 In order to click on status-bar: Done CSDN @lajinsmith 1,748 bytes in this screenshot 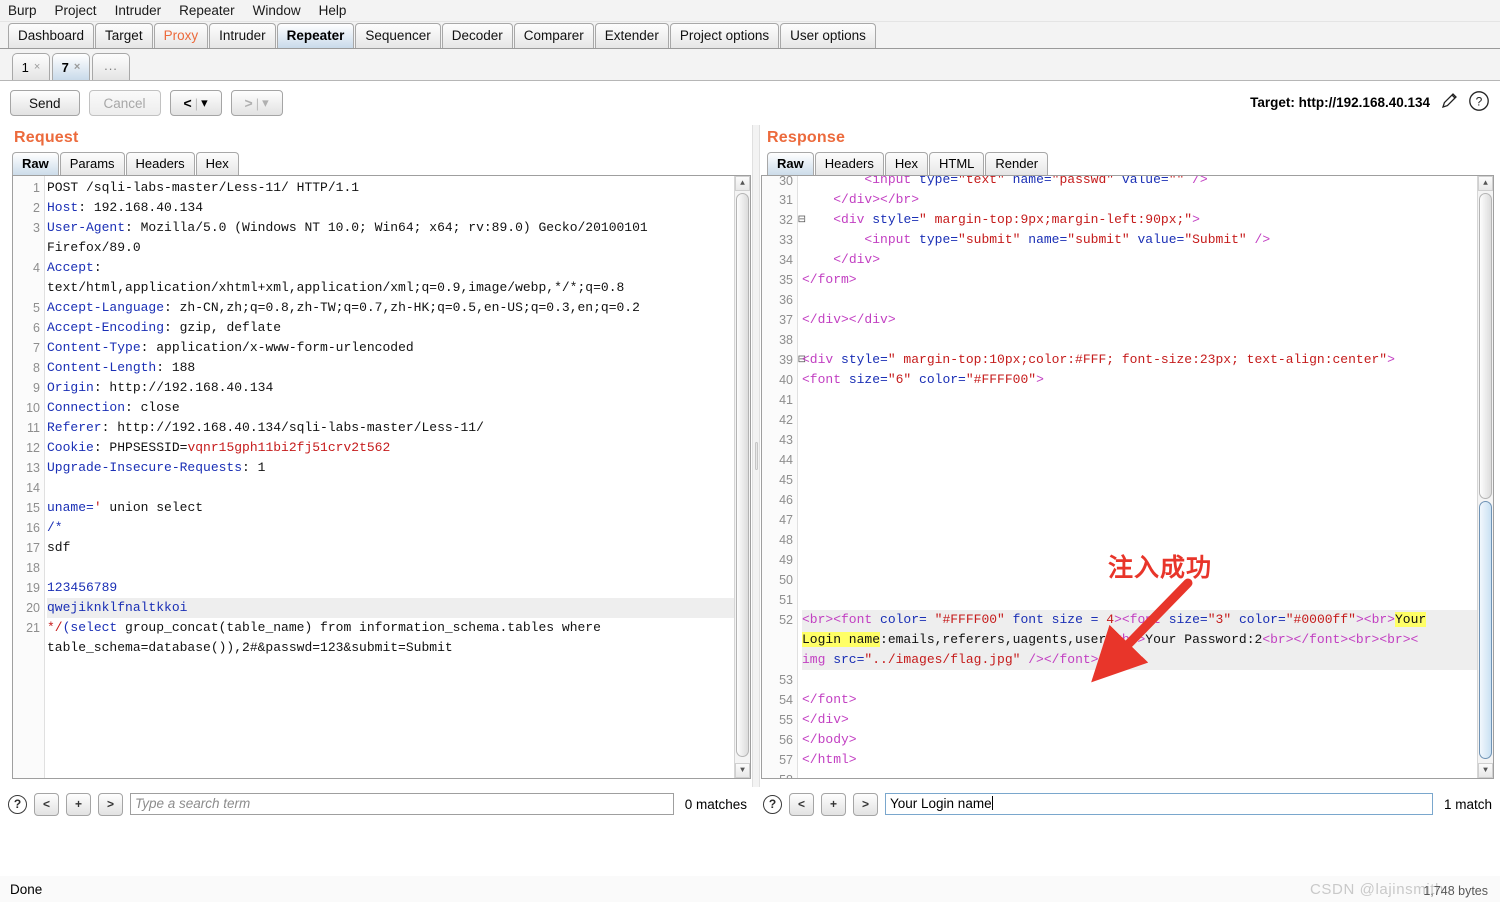, I will do `click(750, 889)`.